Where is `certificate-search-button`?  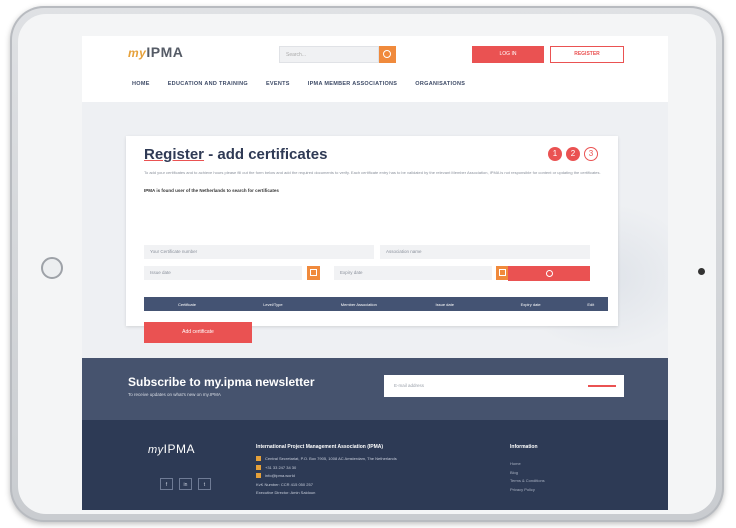
certificate-search-button is located at coordinates (549, 273).